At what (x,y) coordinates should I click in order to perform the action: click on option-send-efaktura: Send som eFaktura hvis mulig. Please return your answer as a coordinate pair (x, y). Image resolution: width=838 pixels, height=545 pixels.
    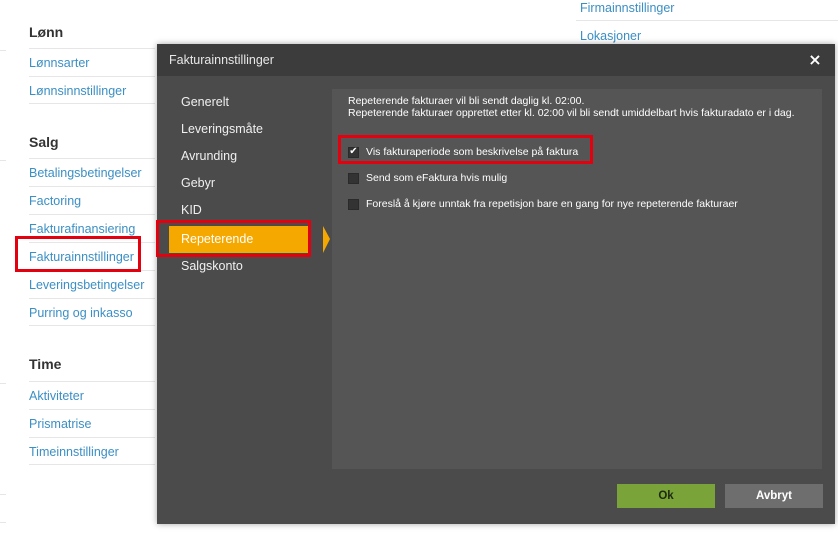
    Looking at the image, I should click on (427, 178).